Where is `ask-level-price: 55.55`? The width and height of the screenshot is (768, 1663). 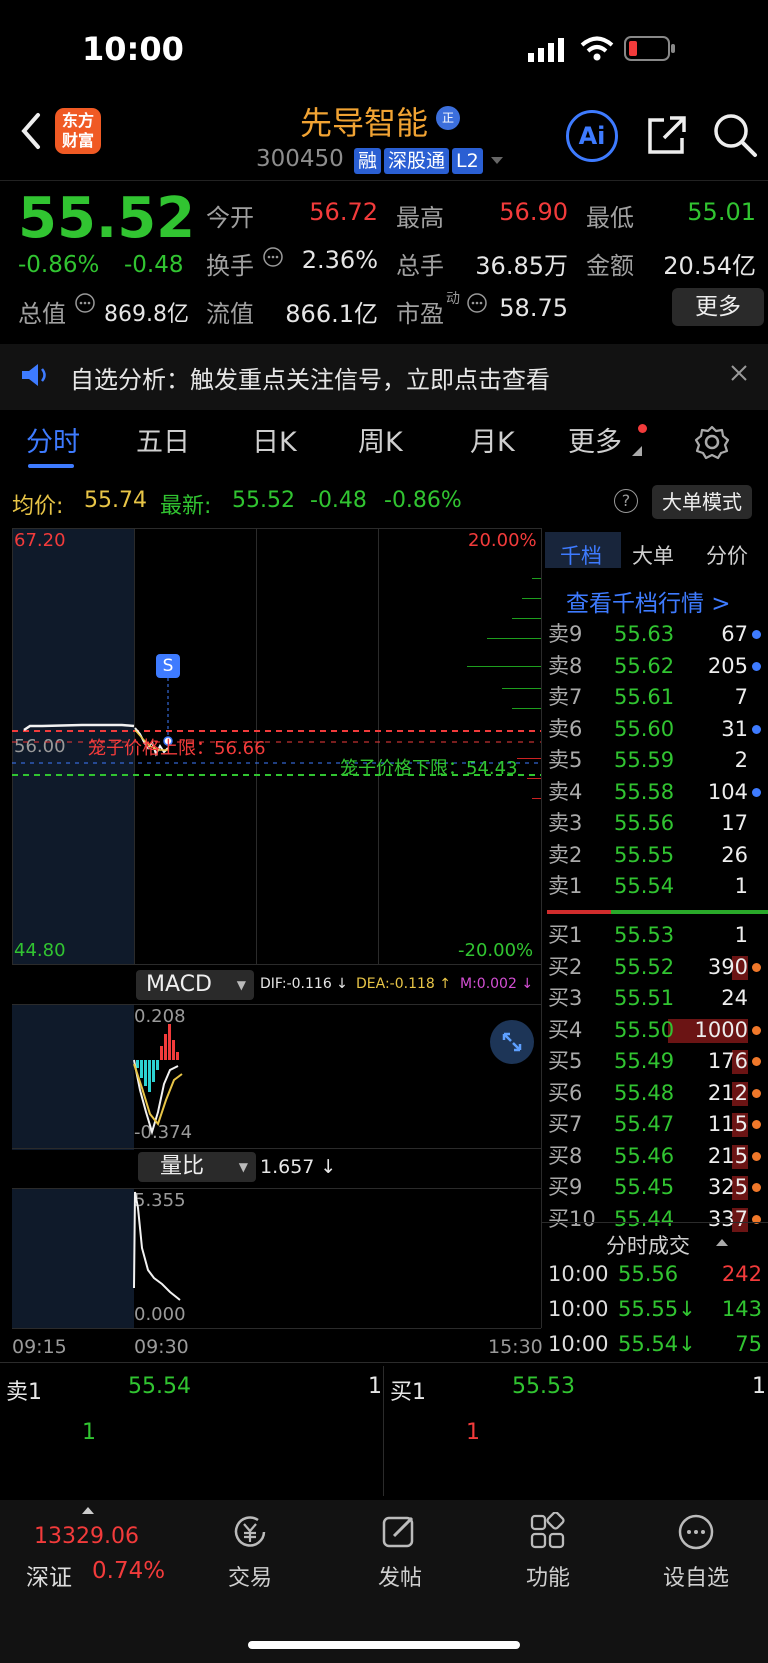
ask-level-price: 55.55 is located at coordinates (644, 855).